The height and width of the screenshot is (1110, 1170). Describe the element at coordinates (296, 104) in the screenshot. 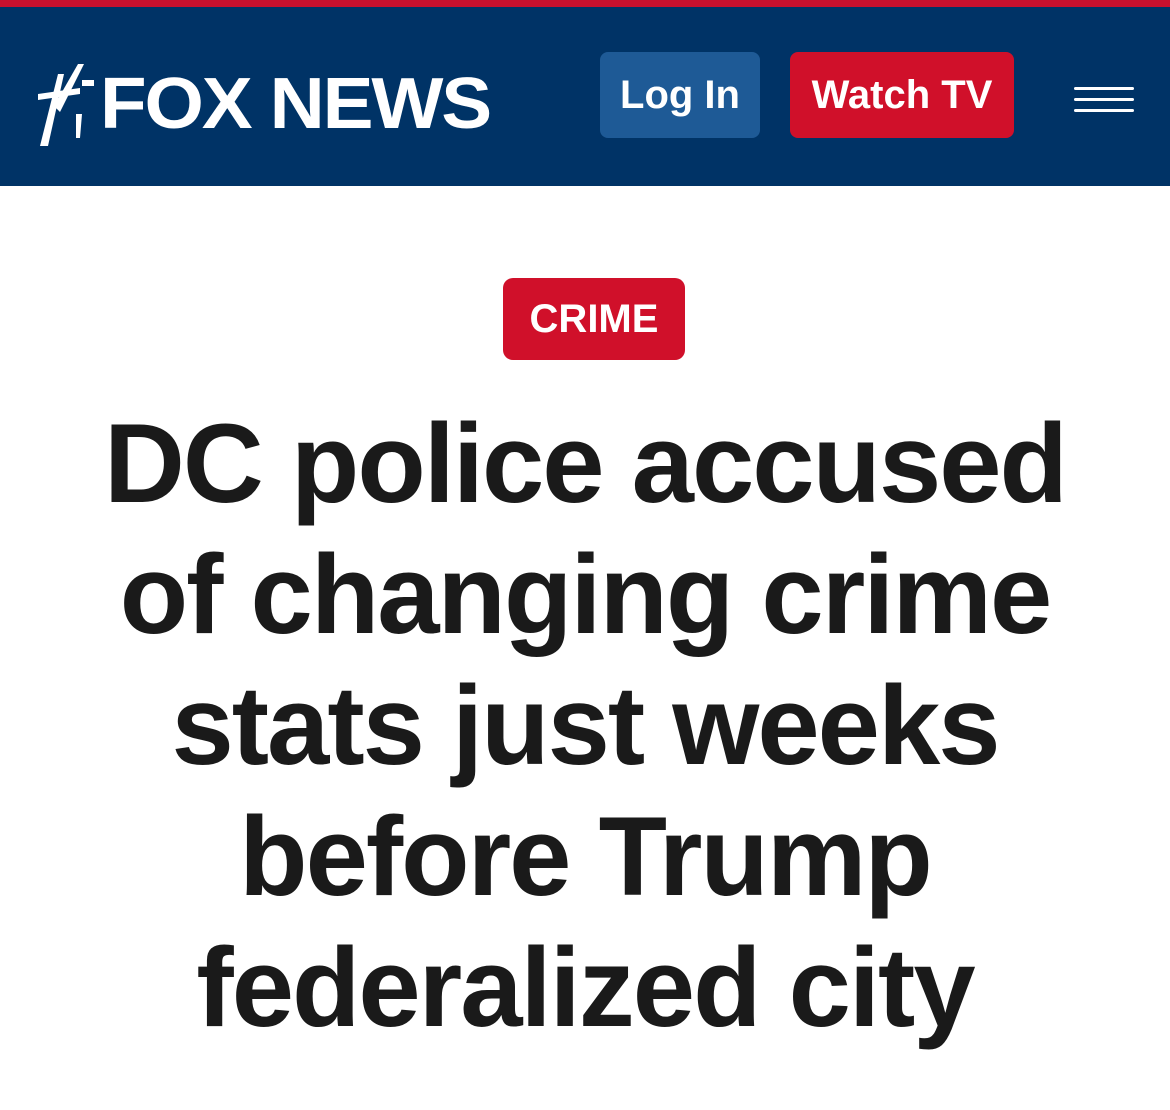

I see `logo-text: FOX NEWS` at that location.